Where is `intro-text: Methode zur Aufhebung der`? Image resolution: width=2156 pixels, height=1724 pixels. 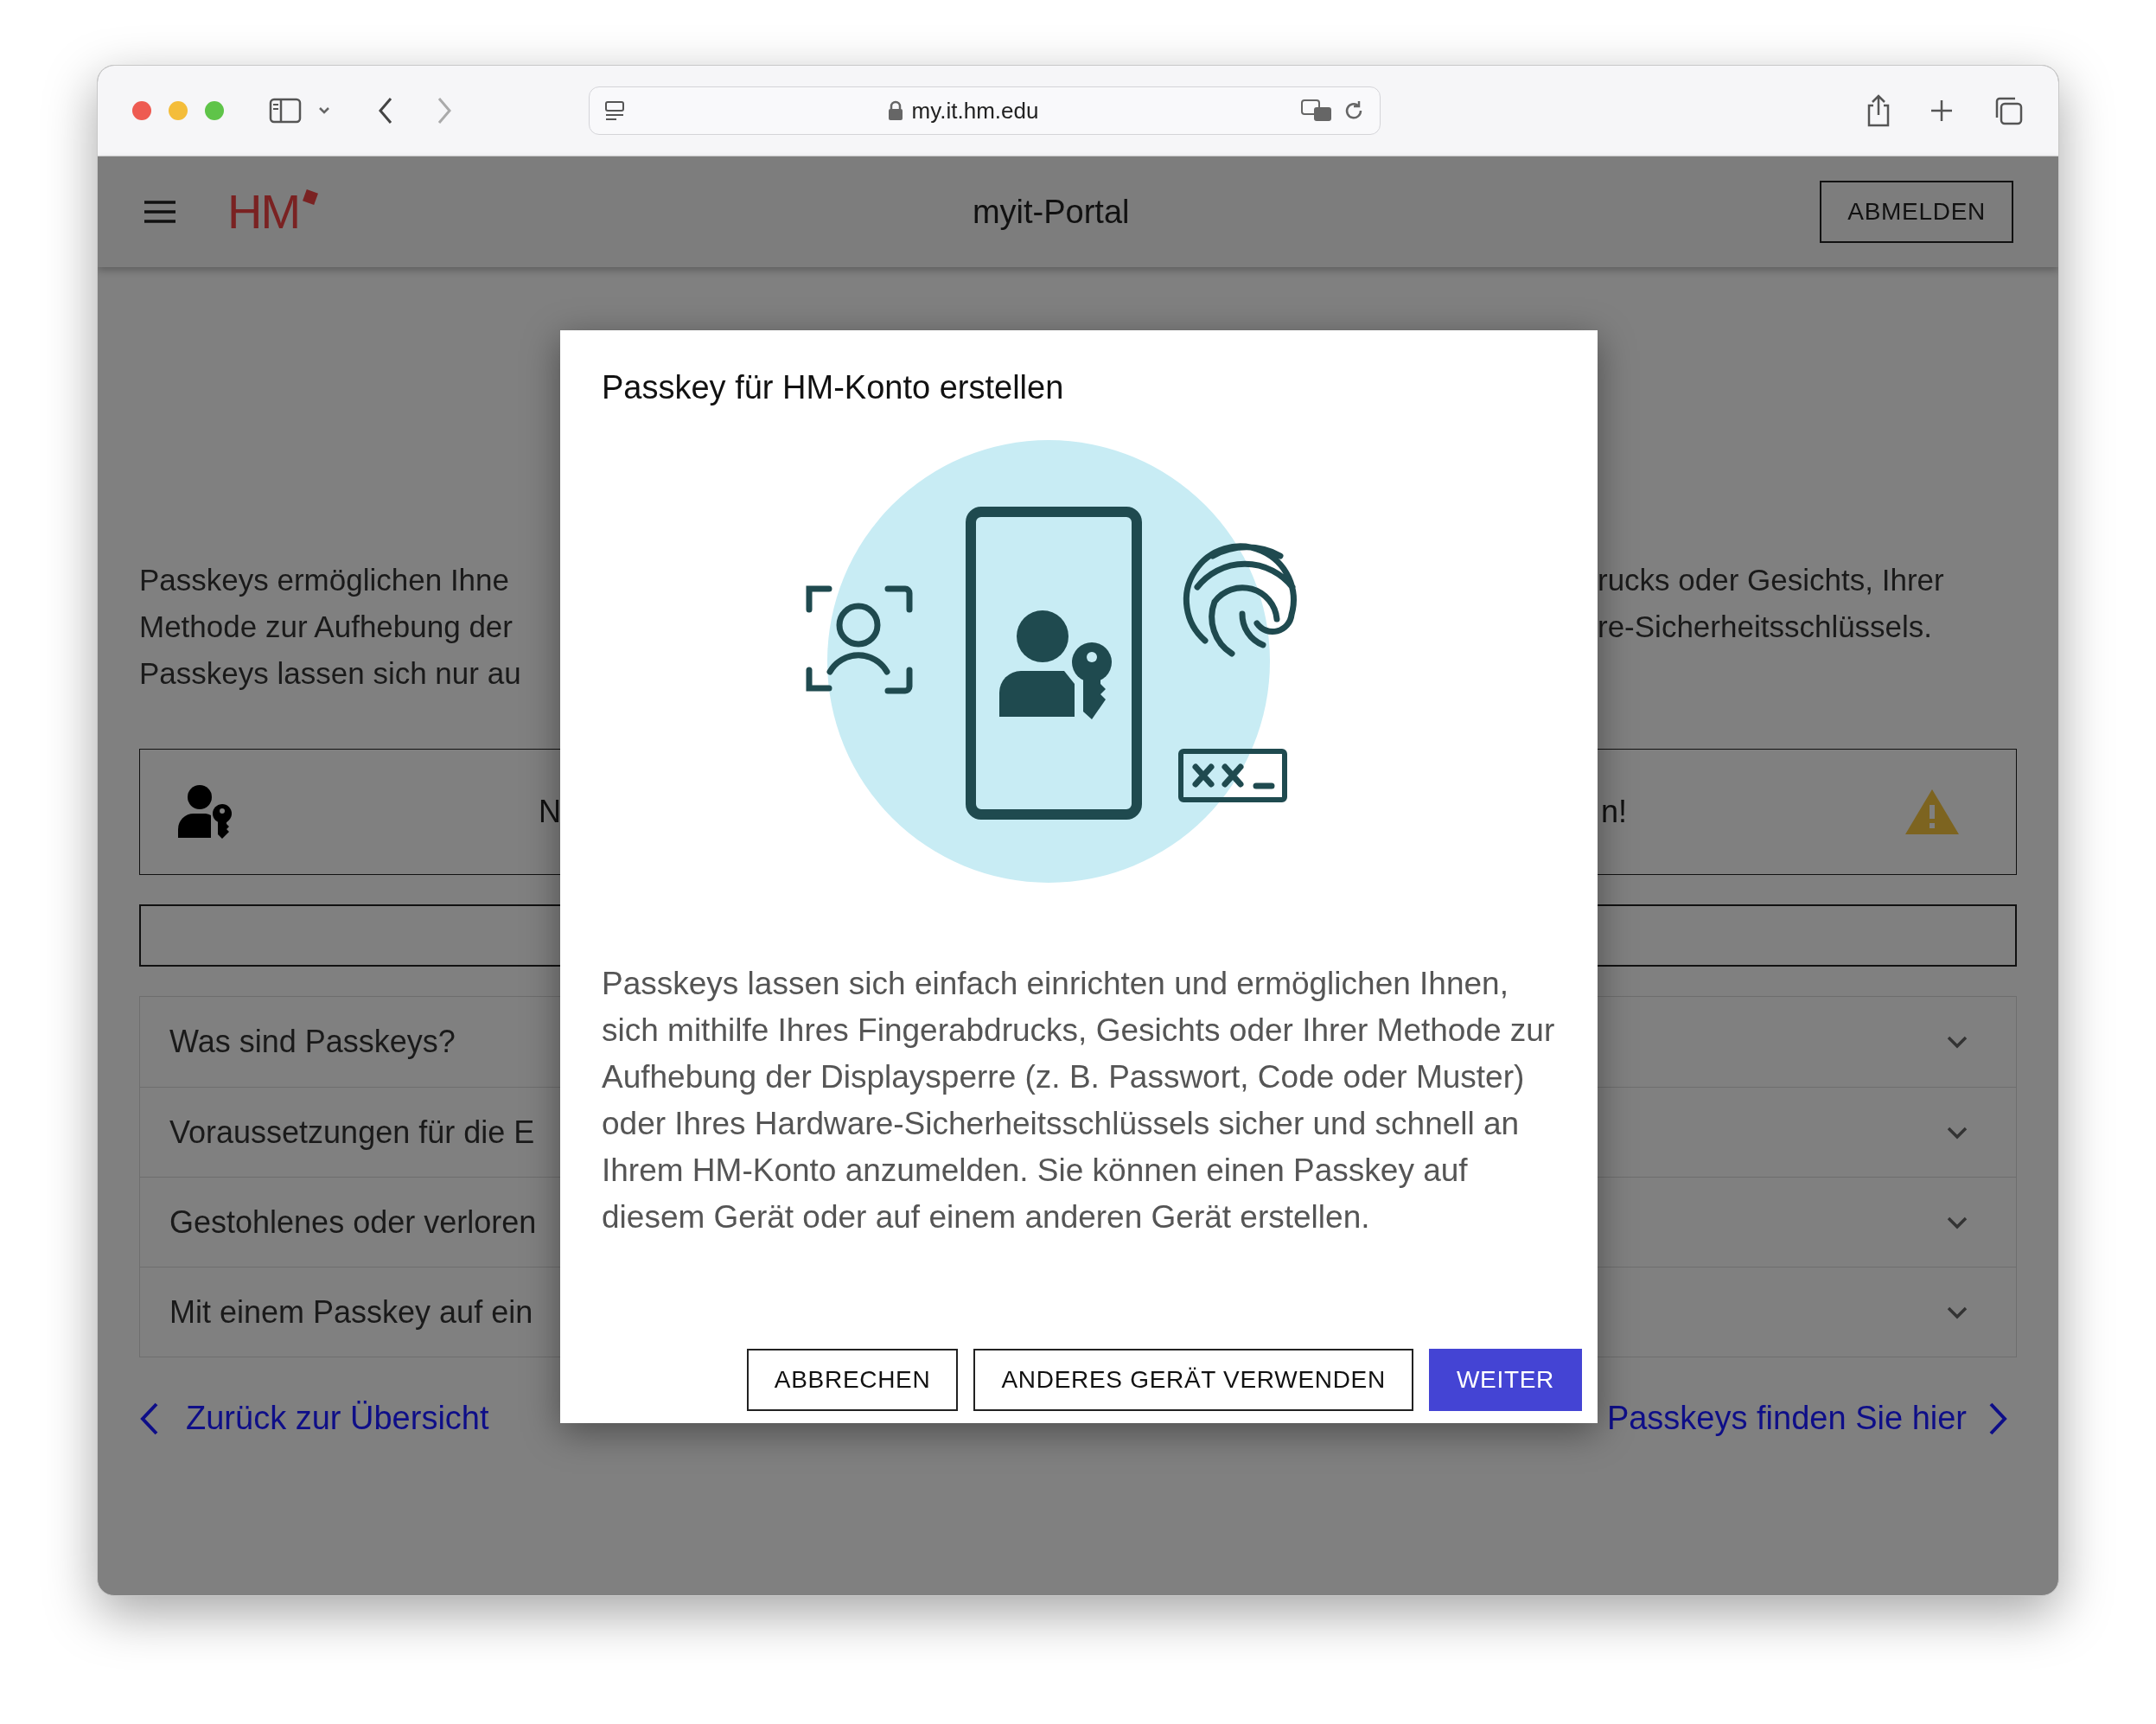 intro-text: Methode zur Aufhebung der is located at coordinates (326, 627).